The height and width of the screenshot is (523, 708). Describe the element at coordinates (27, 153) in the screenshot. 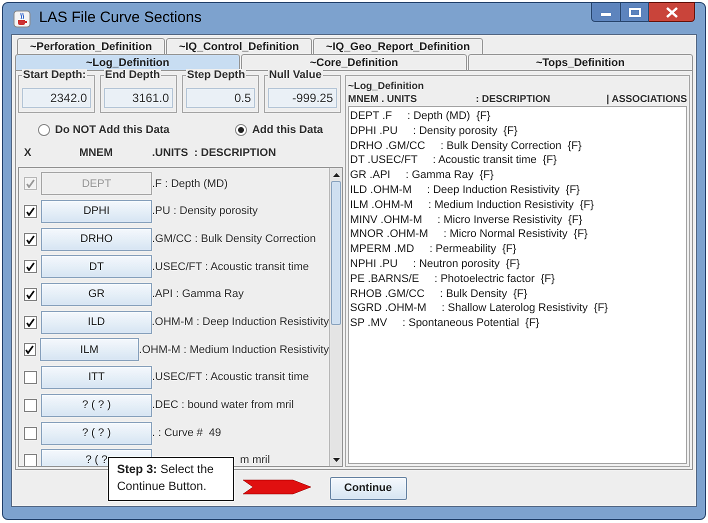

I see `column-header: X` at that location.